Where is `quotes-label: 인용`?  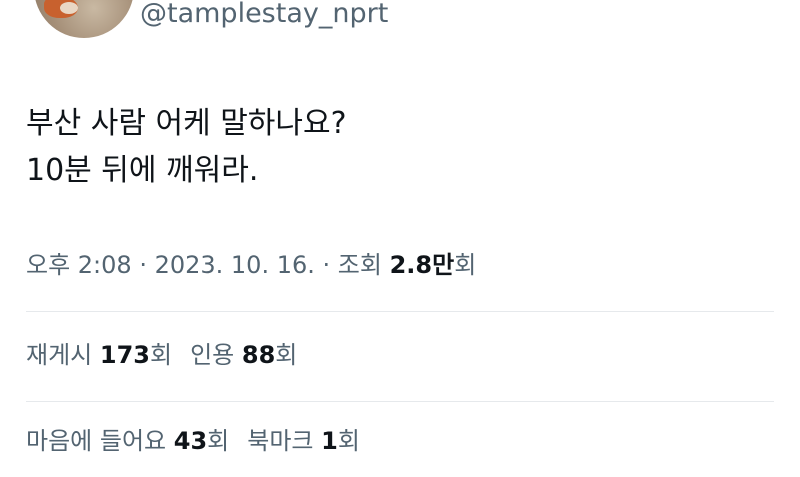
quotes-label: 인용 is located at coordinates (216, 355).